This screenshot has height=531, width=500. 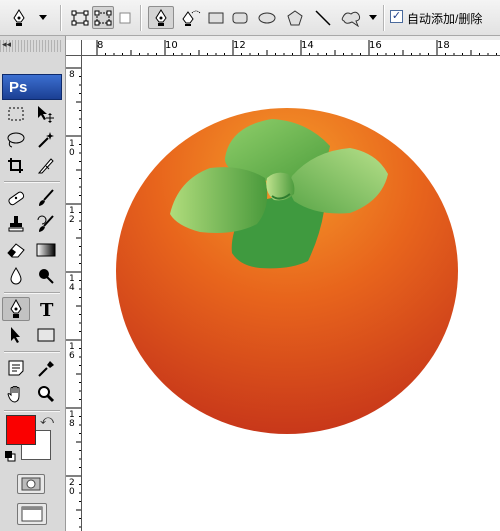 What do you see at coordinates (125, 17) in the screenshot?
I see `fill-pixels-icon` at bounding box center [125, 17].